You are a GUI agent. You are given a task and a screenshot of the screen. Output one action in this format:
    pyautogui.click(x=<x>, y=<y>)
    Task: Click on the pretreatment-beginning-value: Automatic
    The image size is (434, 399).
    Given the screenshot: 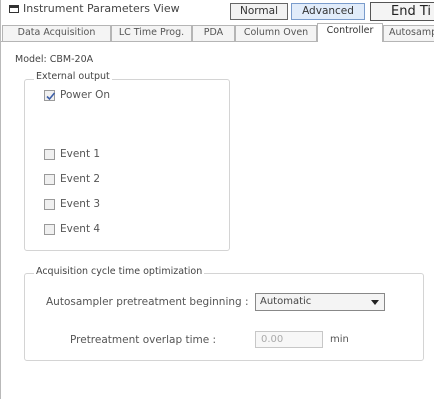 What is the action you would take?
    pyautogui.click(x=286, y=301)
    